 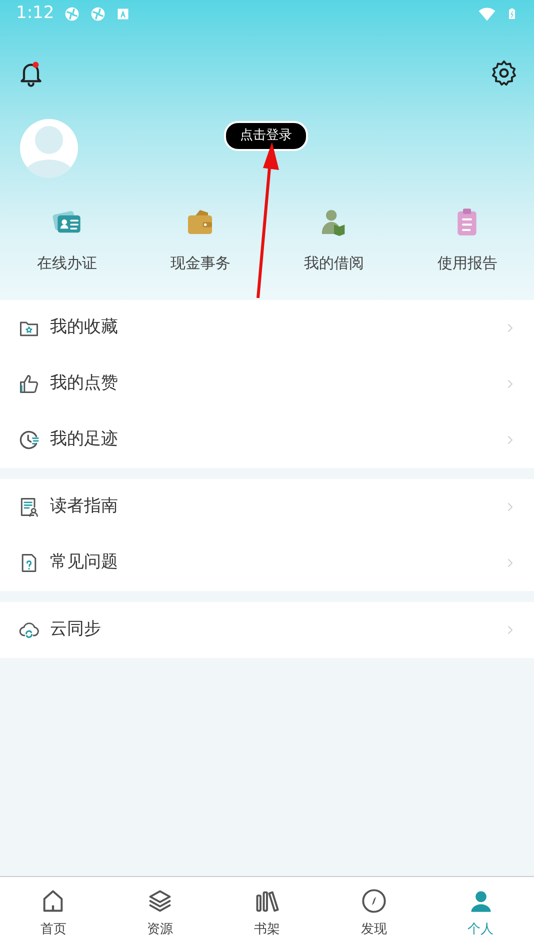 I want to click on nav-tab: 资源, so click(x=160, y=913).